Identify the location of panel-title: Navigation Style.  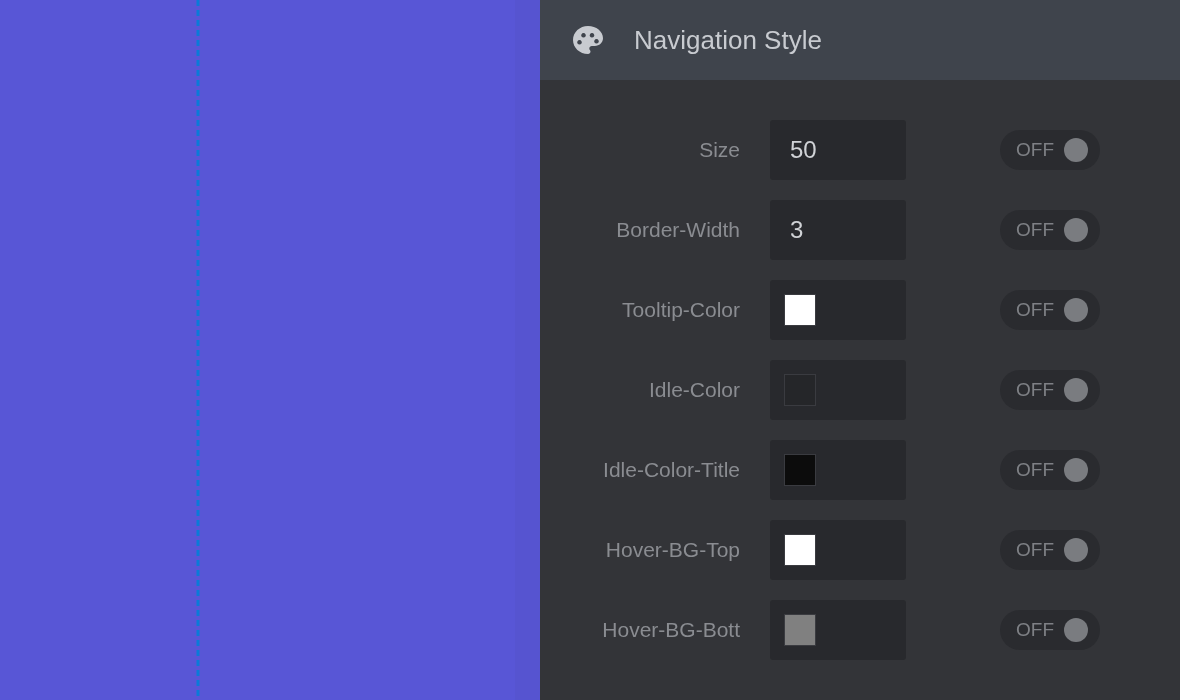
(728, 40).